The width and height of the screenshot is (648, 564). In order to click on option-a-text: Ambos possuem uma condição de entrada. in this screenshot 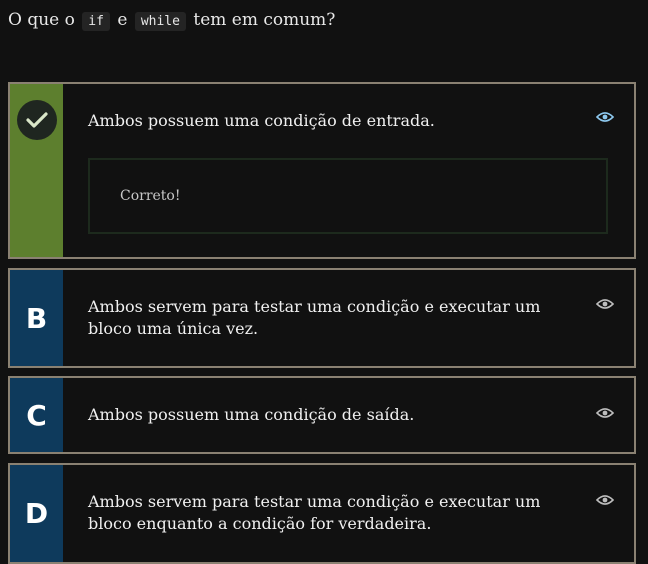, I will do `click(261, 120)`.